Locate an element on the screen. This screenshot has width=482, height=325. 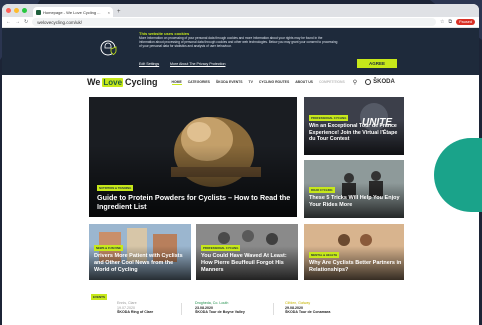
url-text: welovecycling.com/uk/ is located at coordinates (59, 22).